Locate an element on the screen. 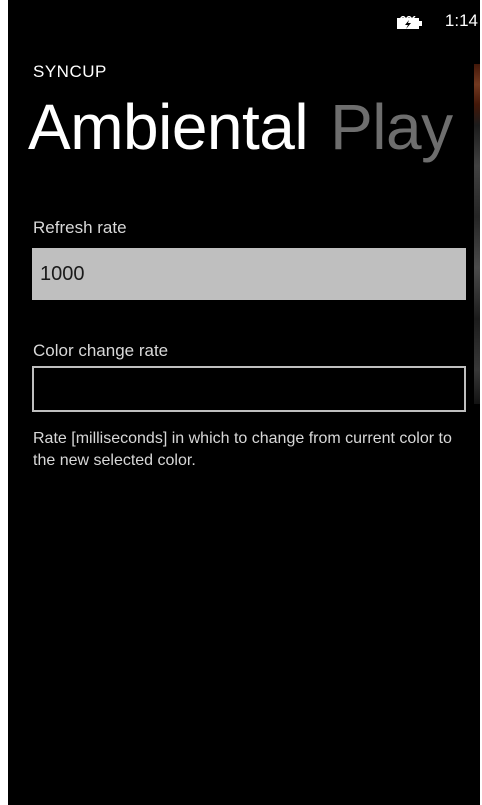  status-bar: 1:14 is located at coordinates (244, 22).